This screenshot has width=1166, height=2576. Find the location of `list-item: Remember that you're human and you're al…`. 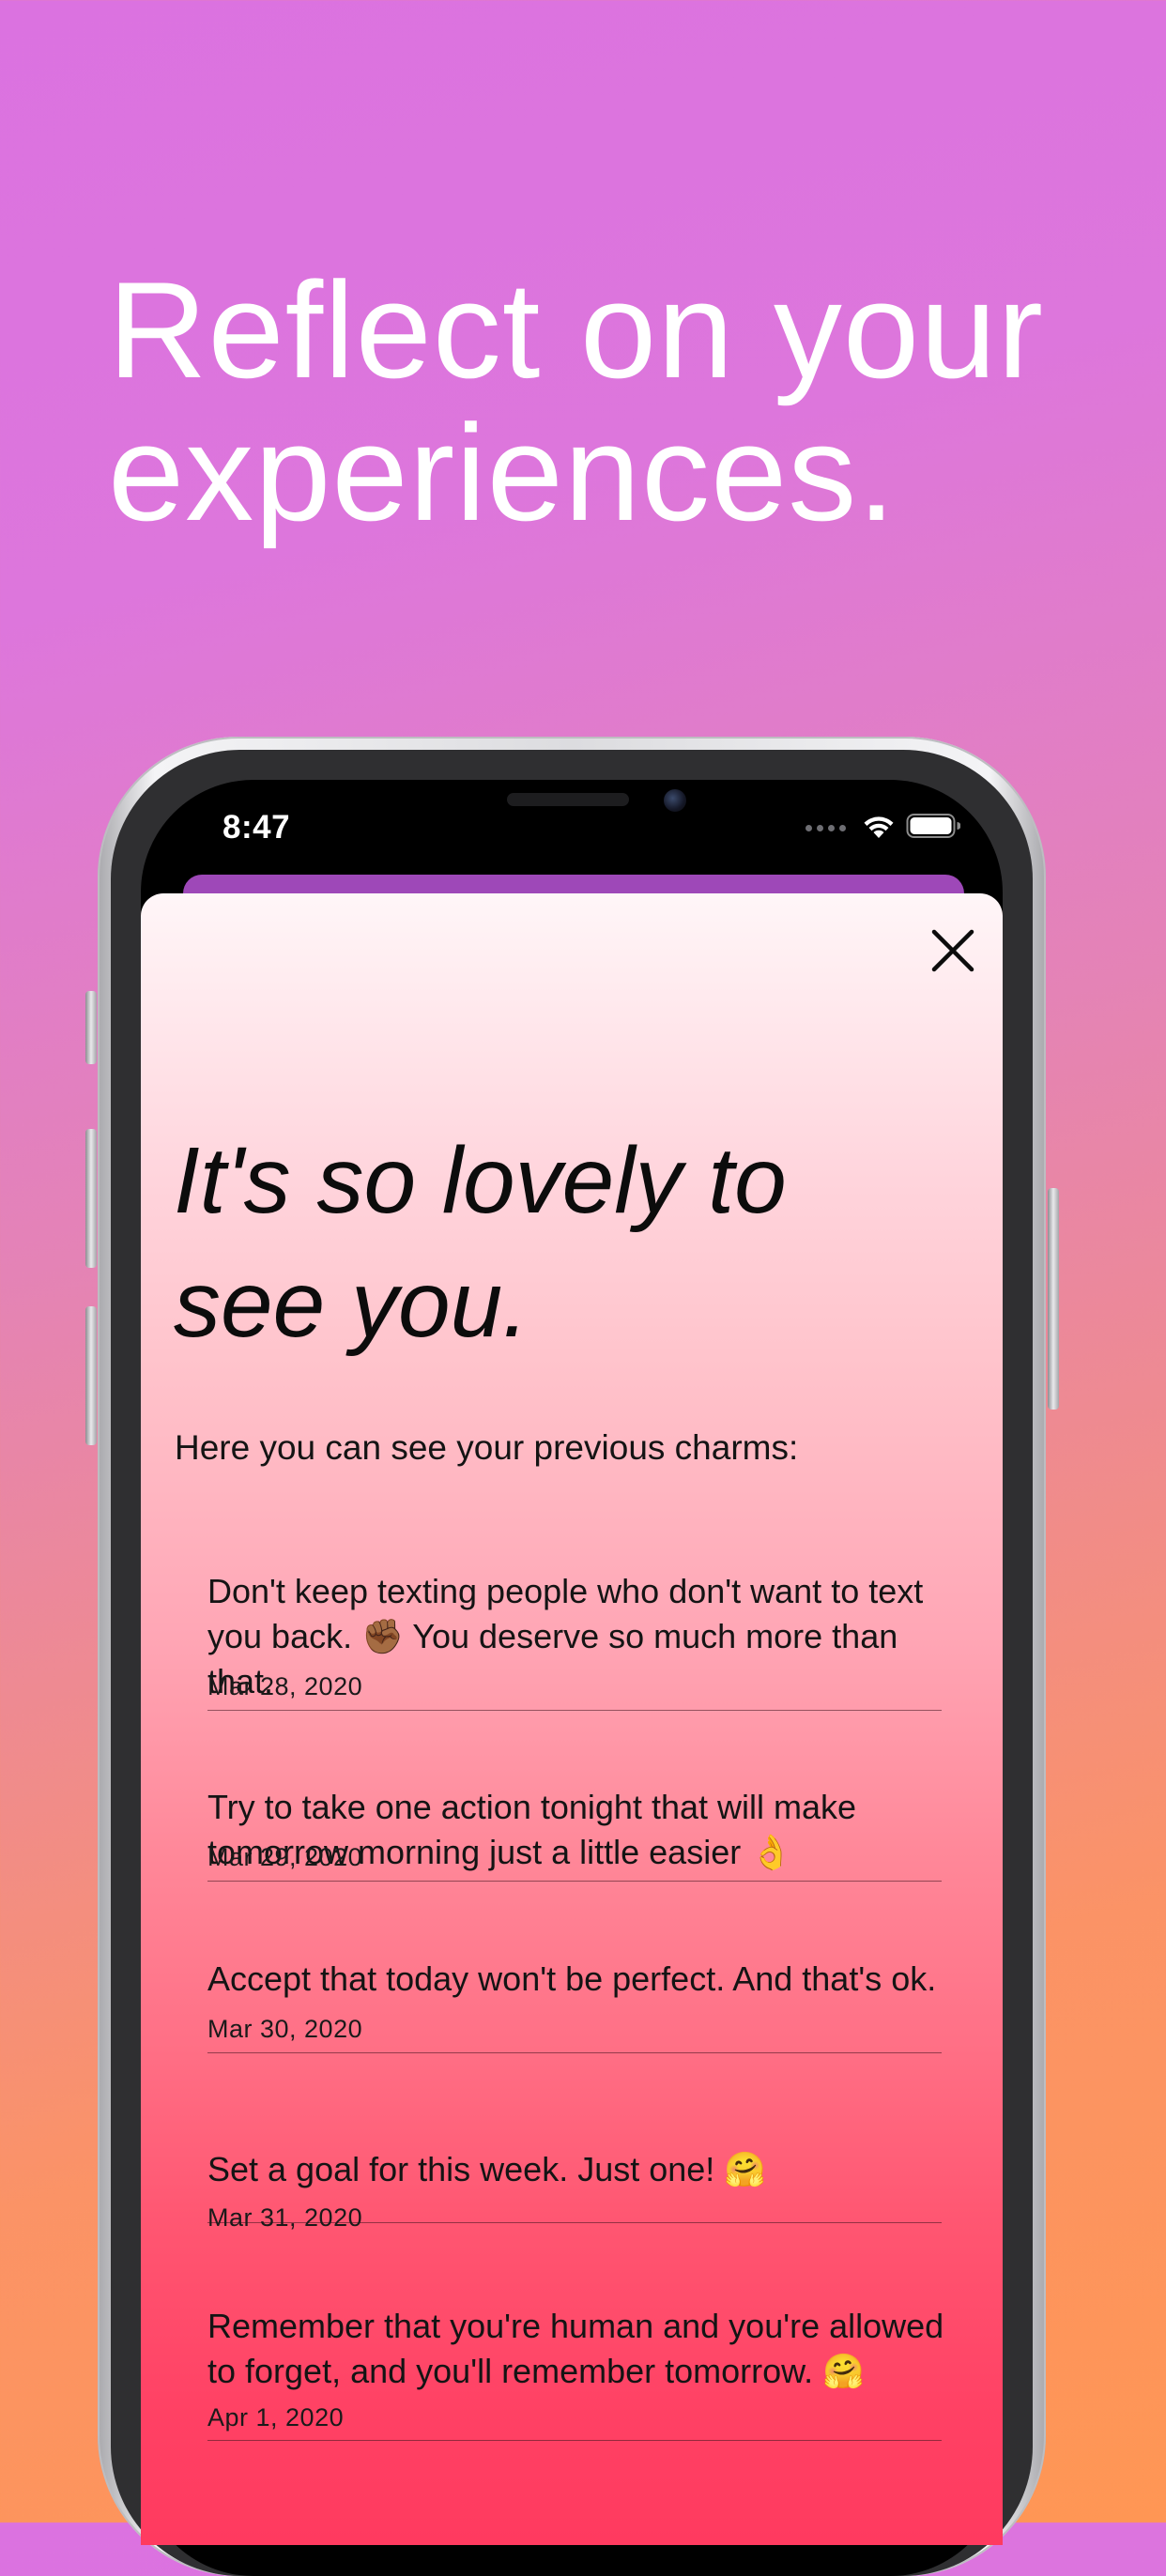

list-item: Remember that you're human and you're al… is located at coordinates (575, 2372).